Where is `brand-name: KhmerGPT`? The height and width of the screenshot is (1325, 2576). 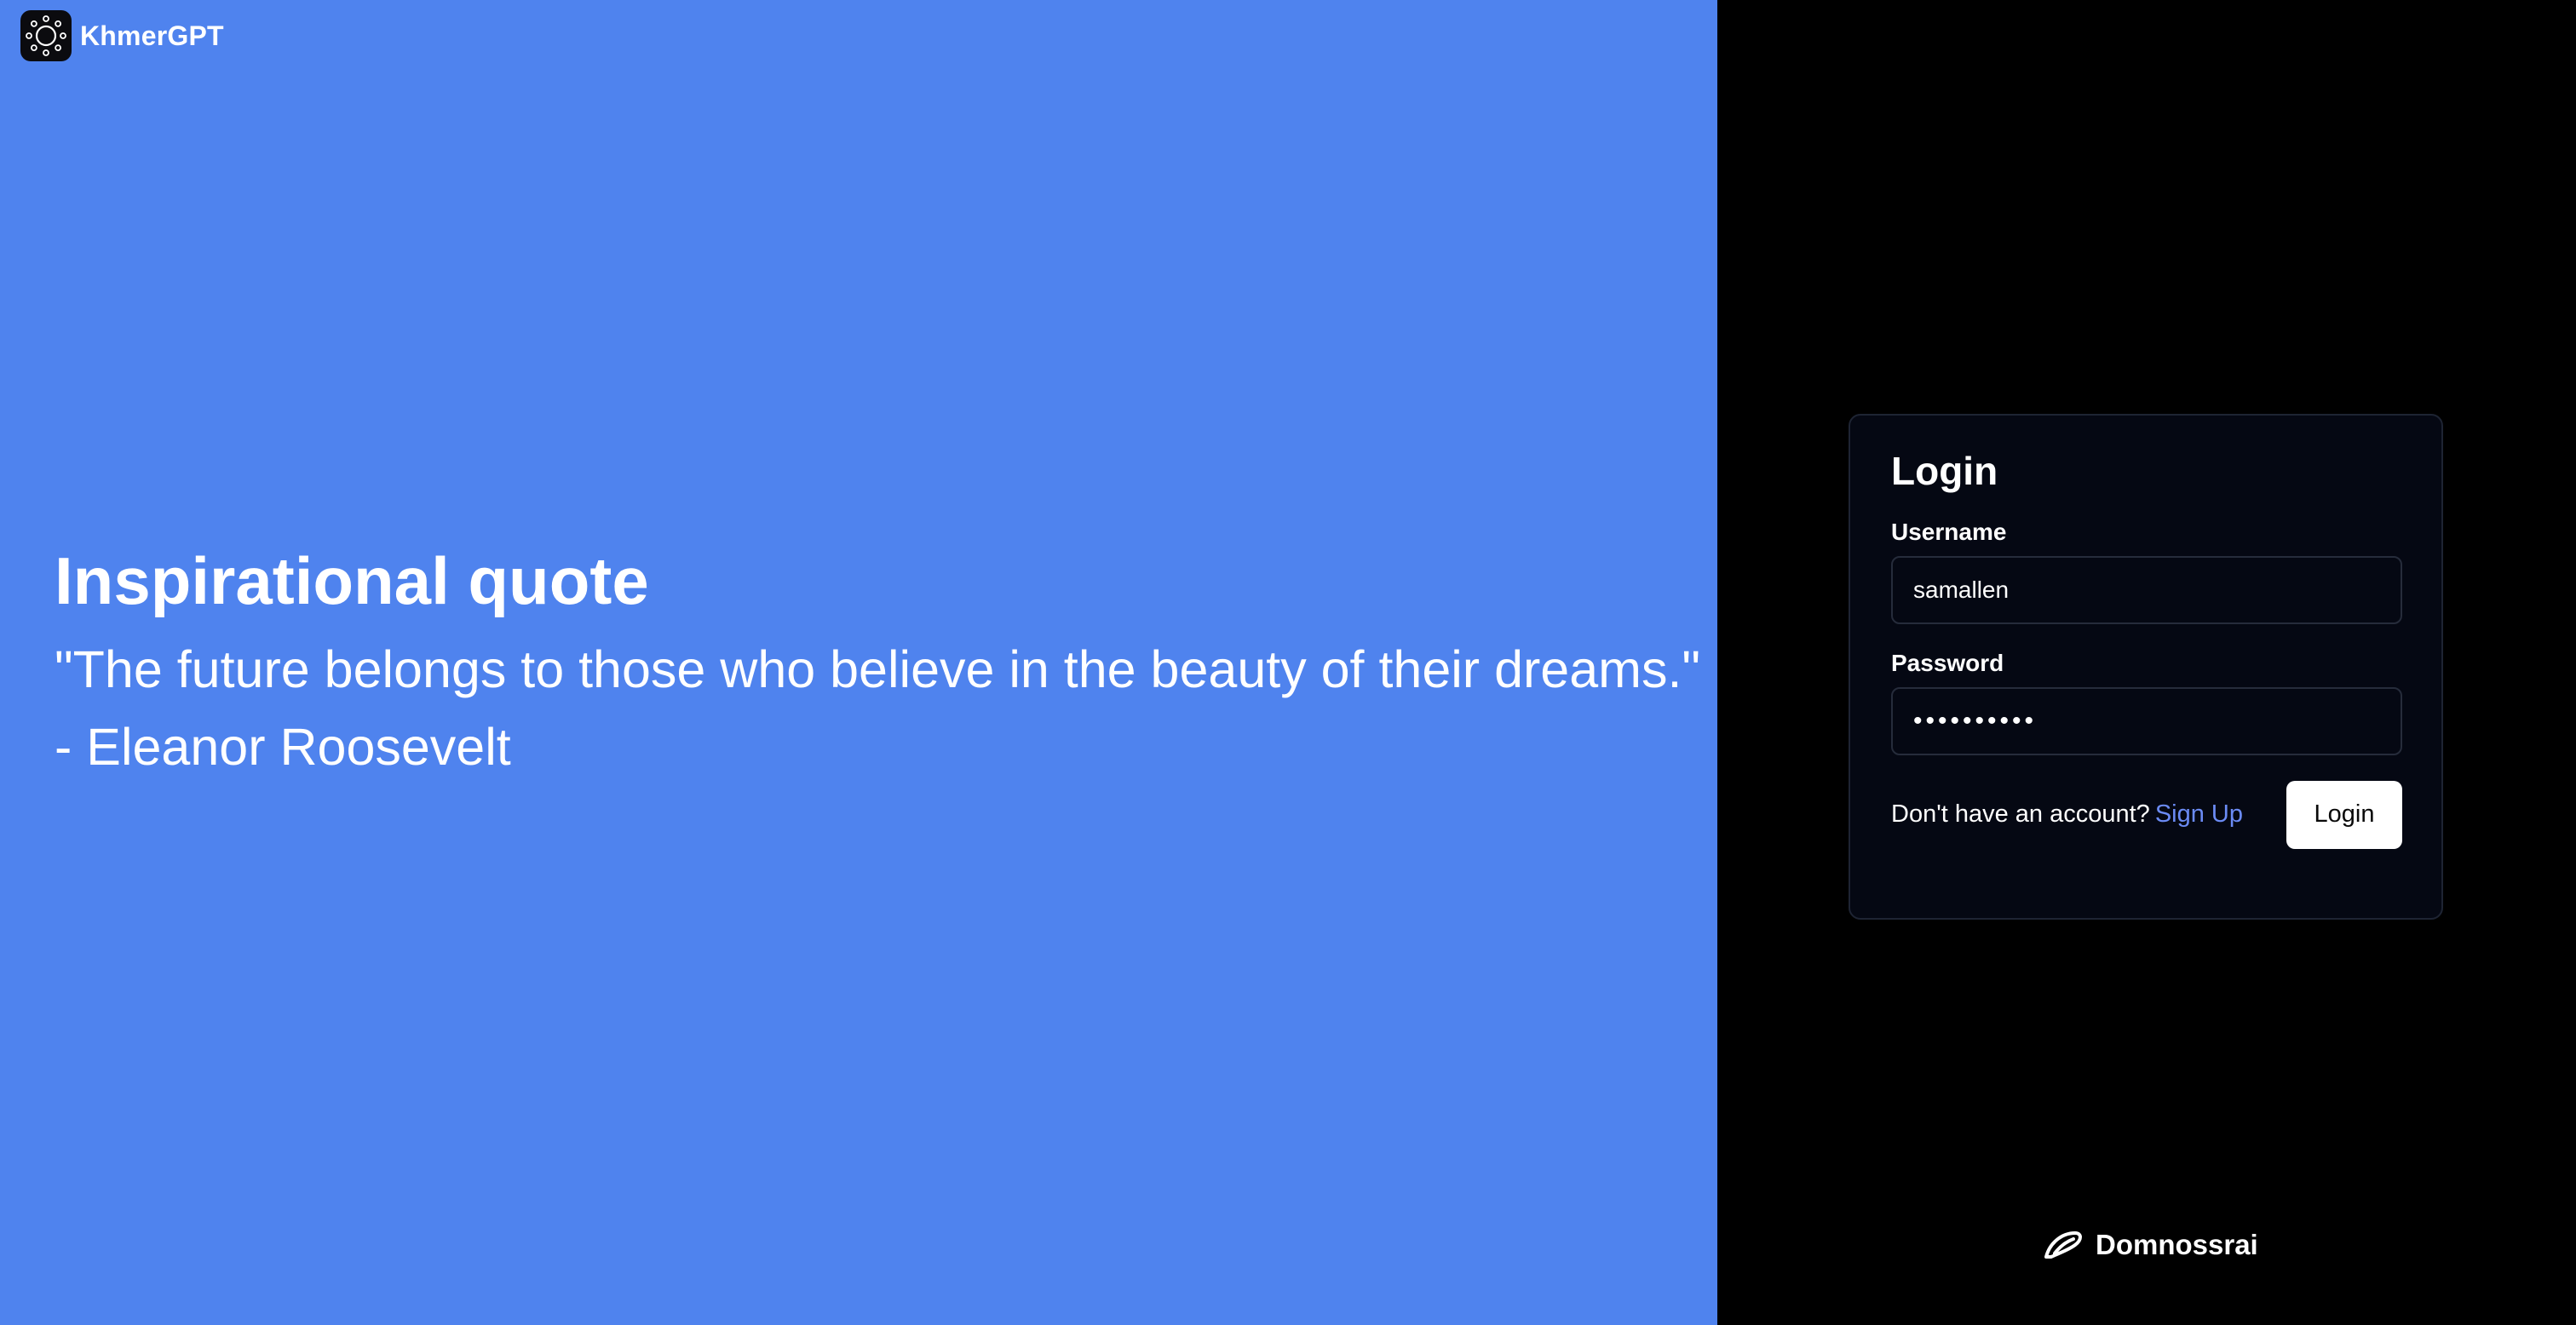 brand-name: KhmerGPT is located at coordinates (152, 35).